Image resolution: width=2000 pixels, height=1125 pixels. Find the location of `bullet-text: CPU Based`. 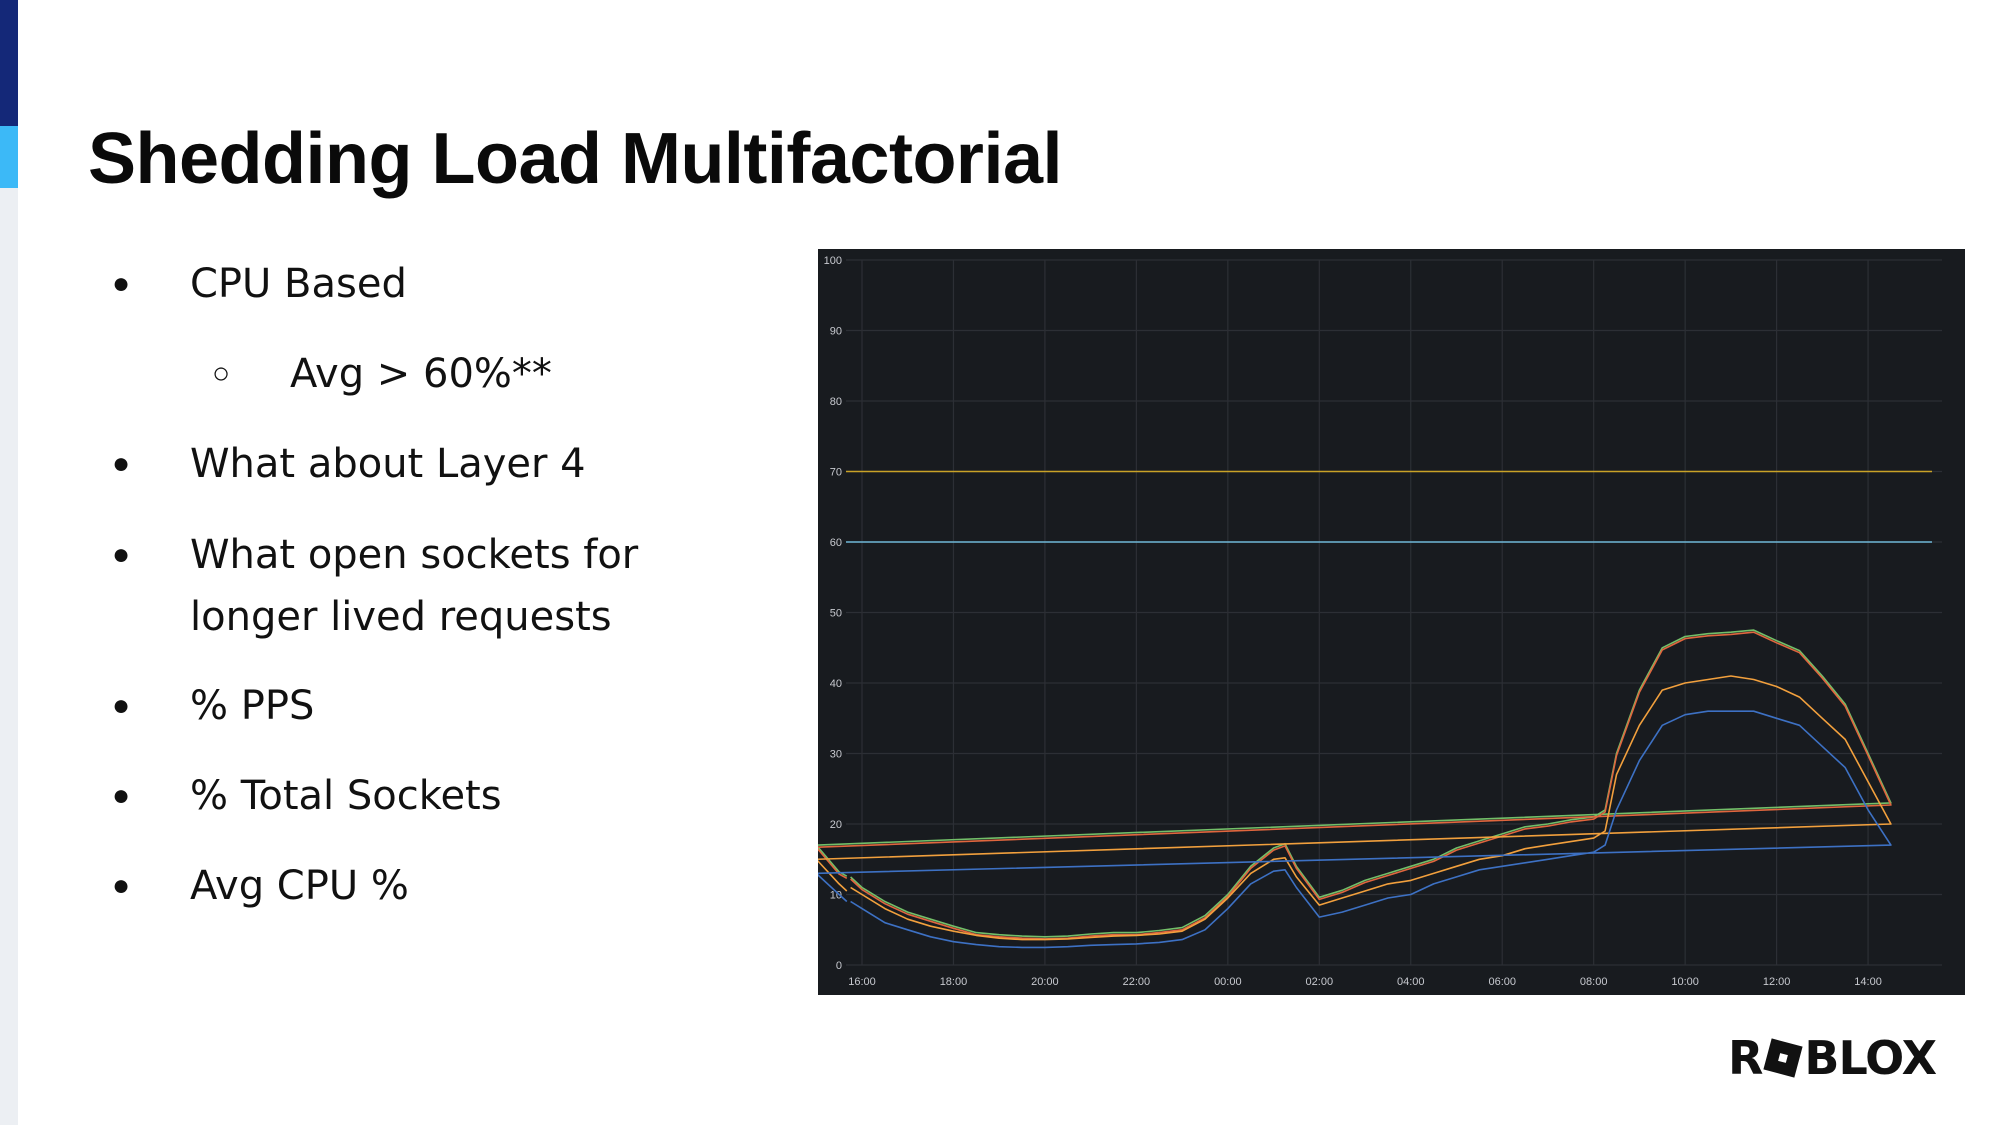

bullet-text: CPU Based is located at coordinates (298, 284).